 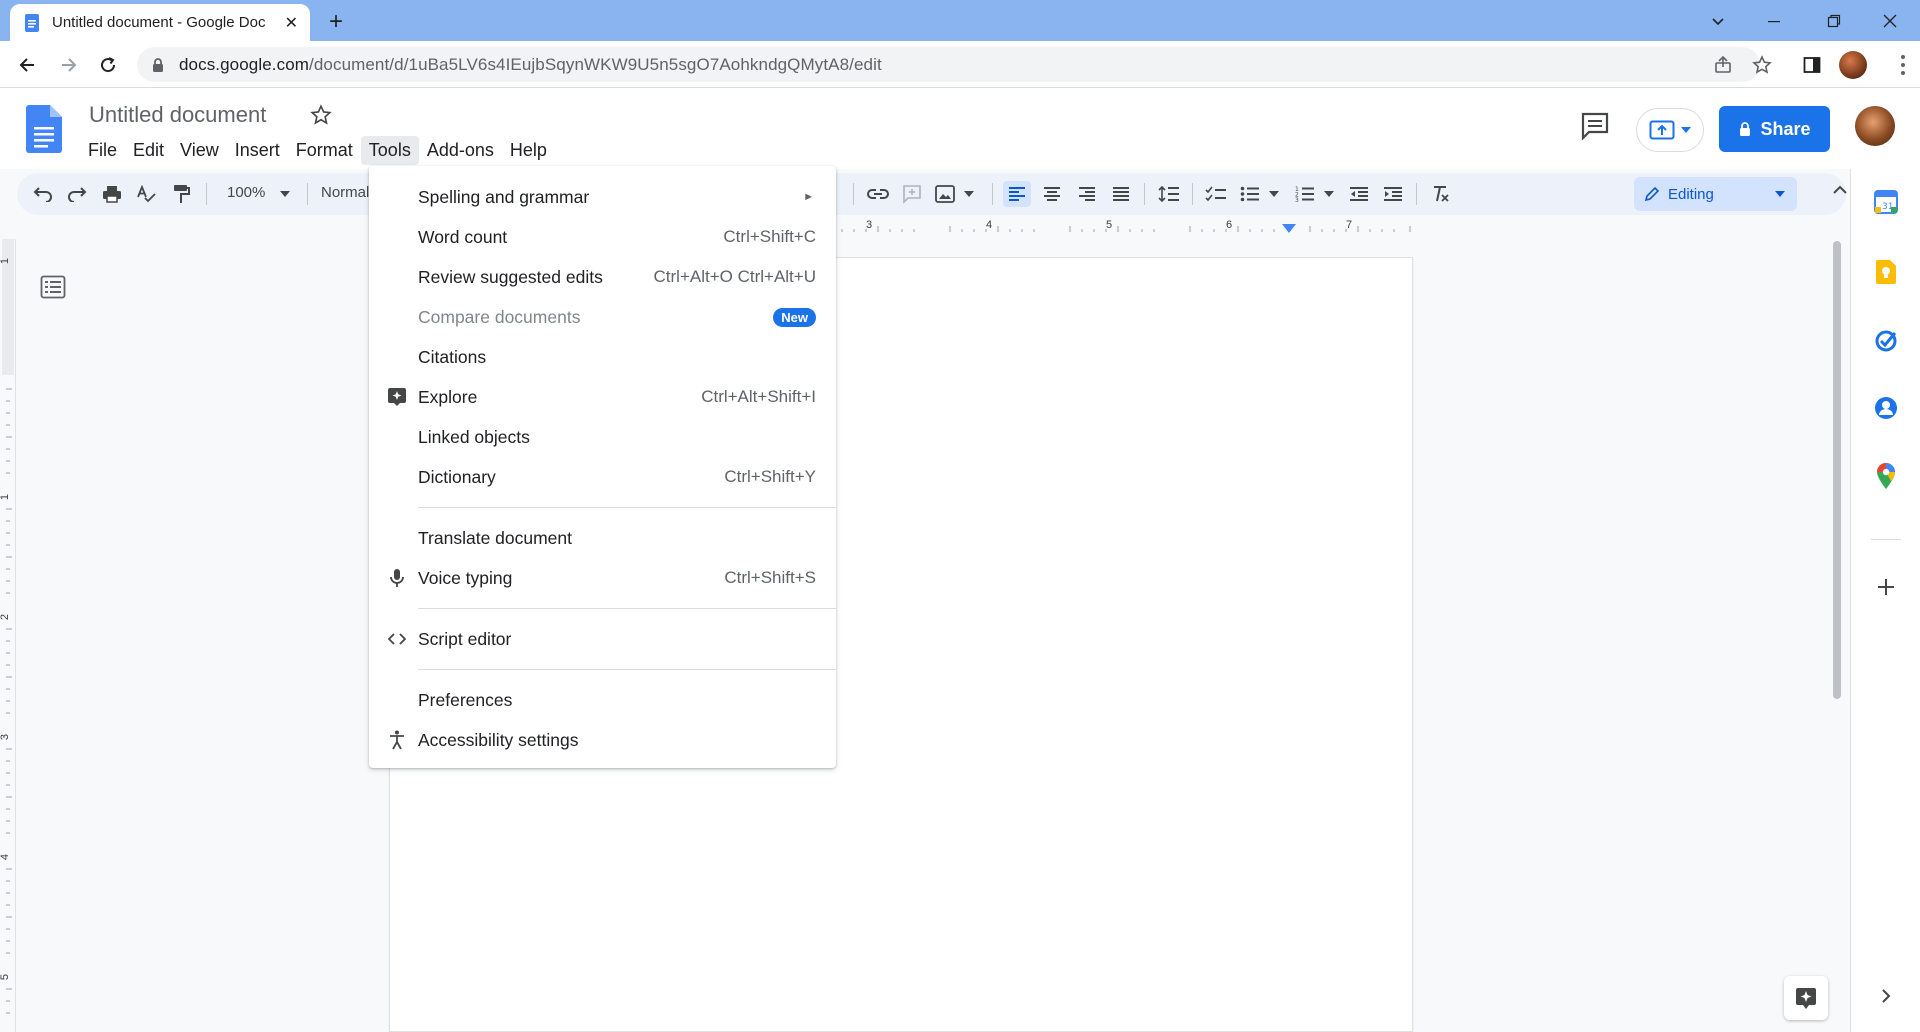 I want to click on explore-button, so click(x=1806, y=998).